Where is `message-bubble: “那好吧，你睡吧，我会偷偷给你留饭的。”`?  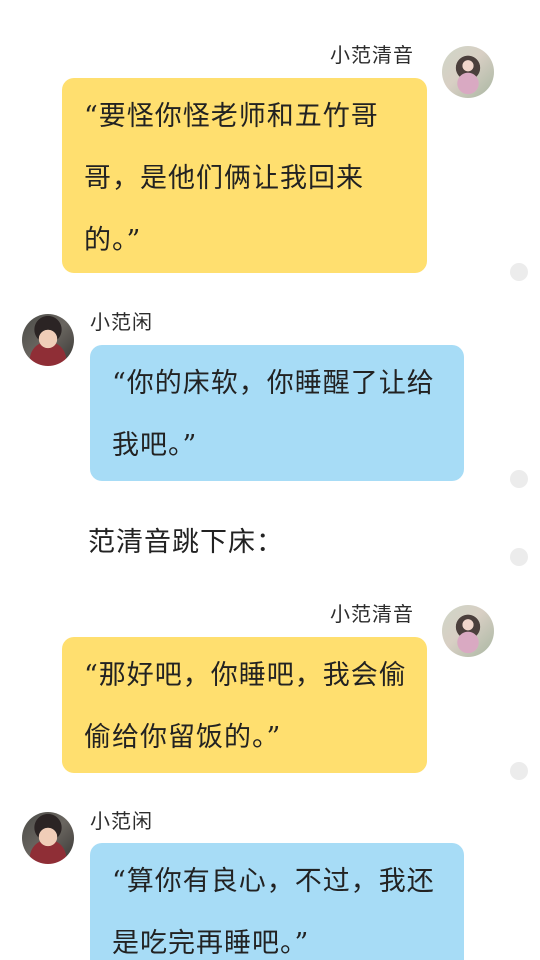
message-bubble: “那好吧，你睡吧，我会偷偷给你留饭的。” is located at coordinates (244, 705).